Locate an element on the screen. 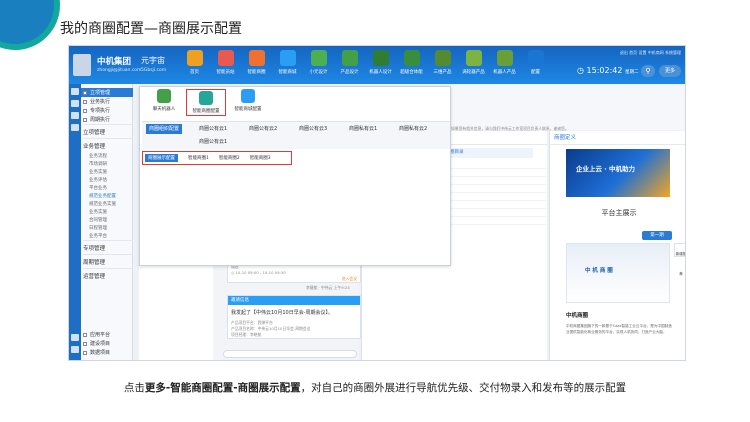  sidebar-bottom-item: 应用平台 is located at coordinates (108, 334).